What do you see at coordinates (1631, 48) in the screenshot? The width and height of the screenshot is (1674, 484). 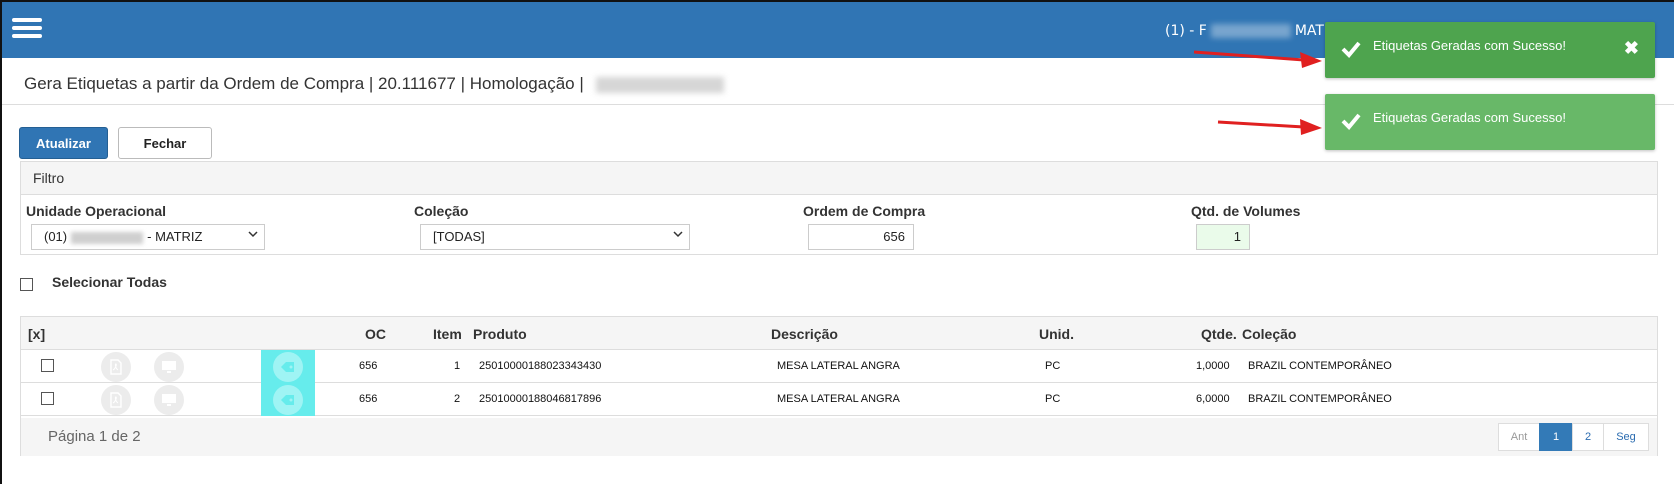 I see `close-icon: ✖` at bounding box center [1631, 48].